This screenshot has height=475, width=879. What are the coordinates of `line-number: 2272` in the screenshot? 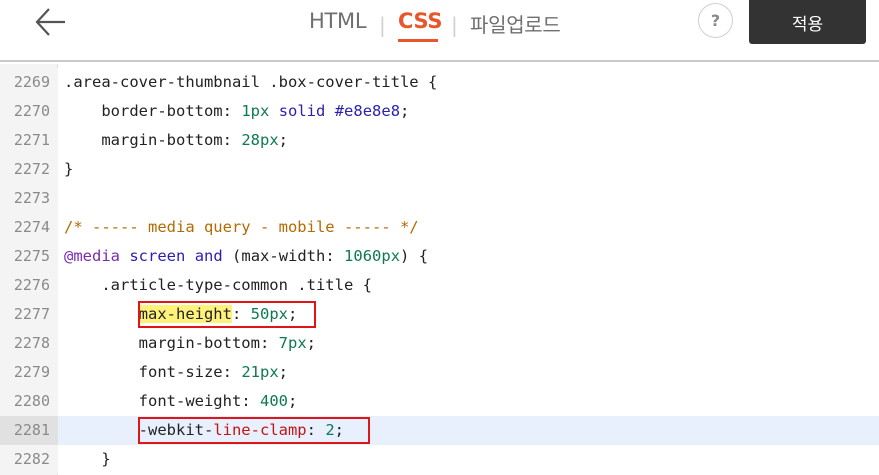 It's located at (29, 169).